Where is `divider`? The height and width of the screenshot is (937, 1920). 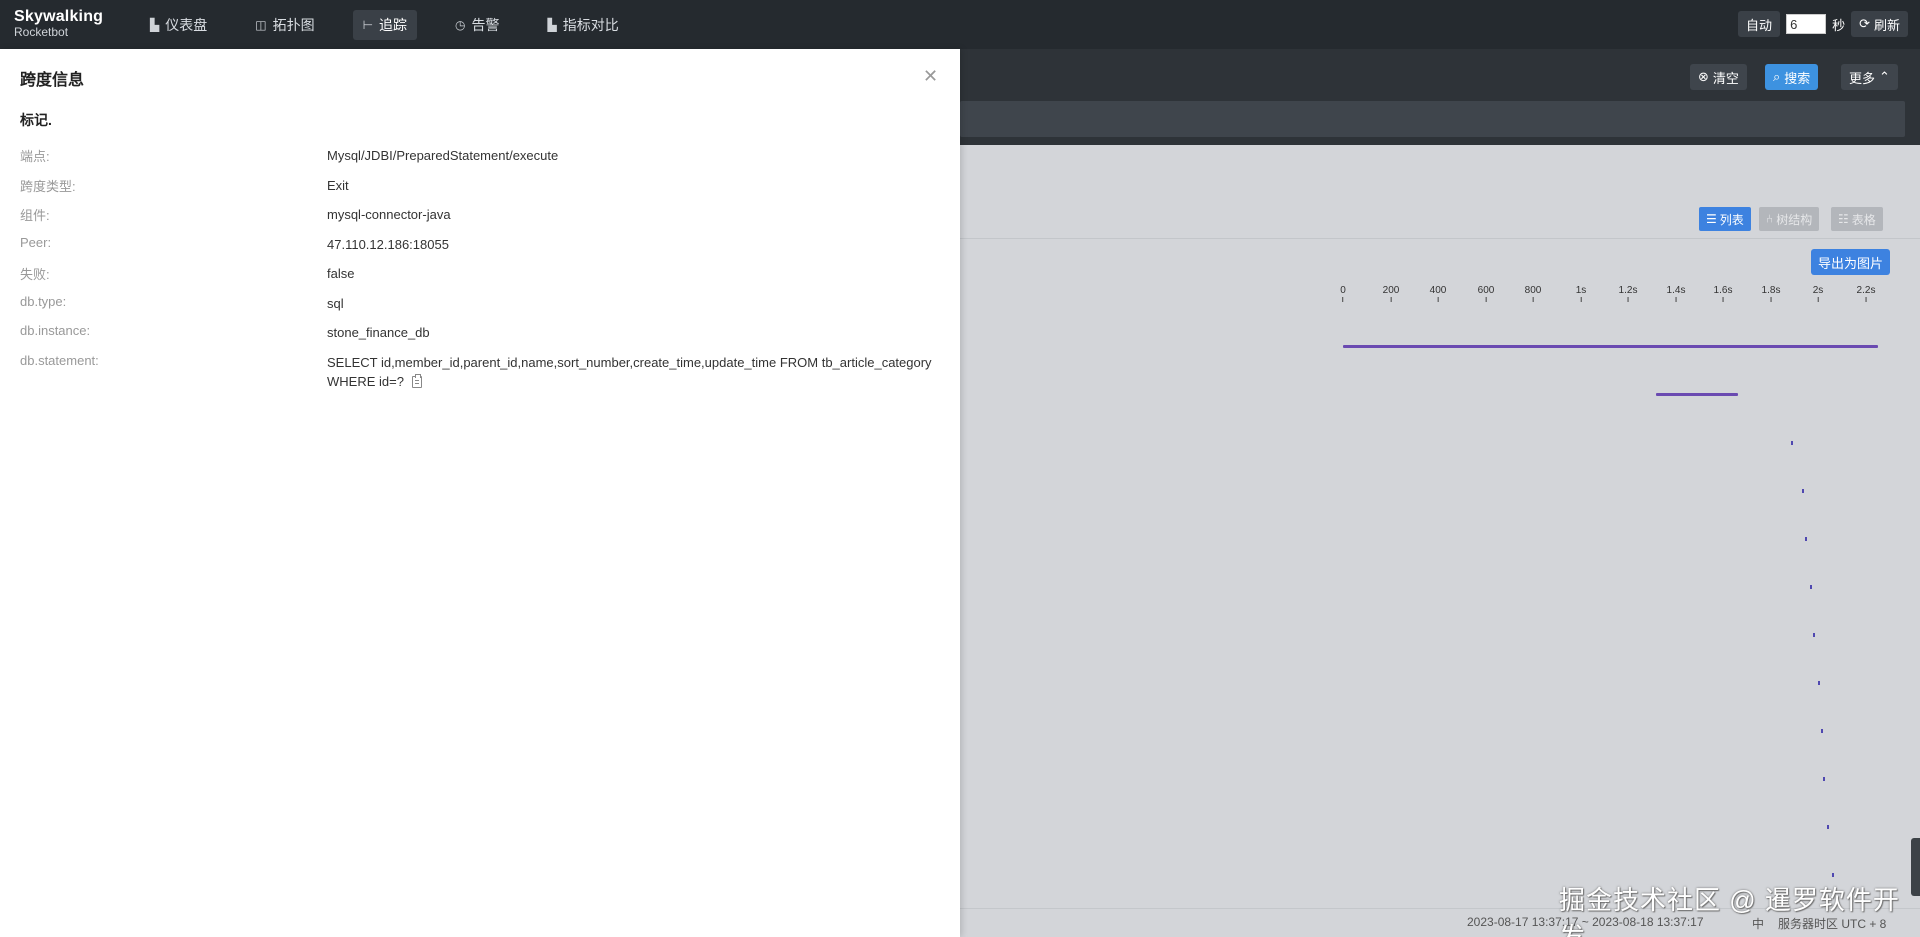
divider is located at coordinates (1440, 238).